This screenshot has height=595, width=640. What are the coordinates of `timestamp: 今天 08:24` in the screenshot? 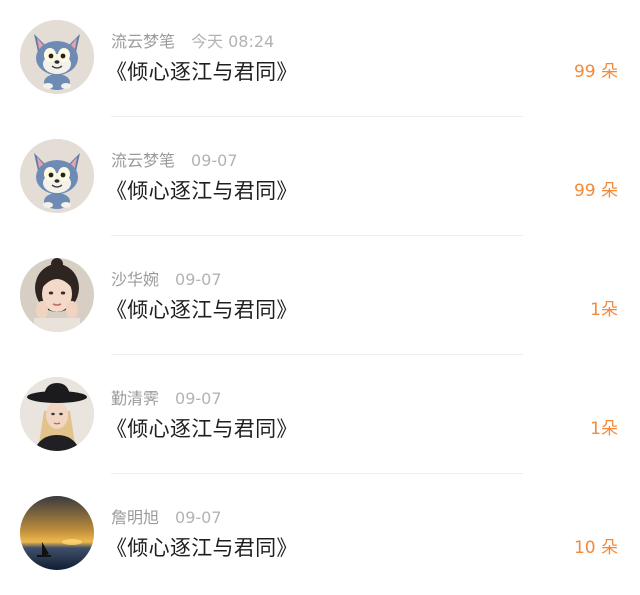 It's located at (233, 41).